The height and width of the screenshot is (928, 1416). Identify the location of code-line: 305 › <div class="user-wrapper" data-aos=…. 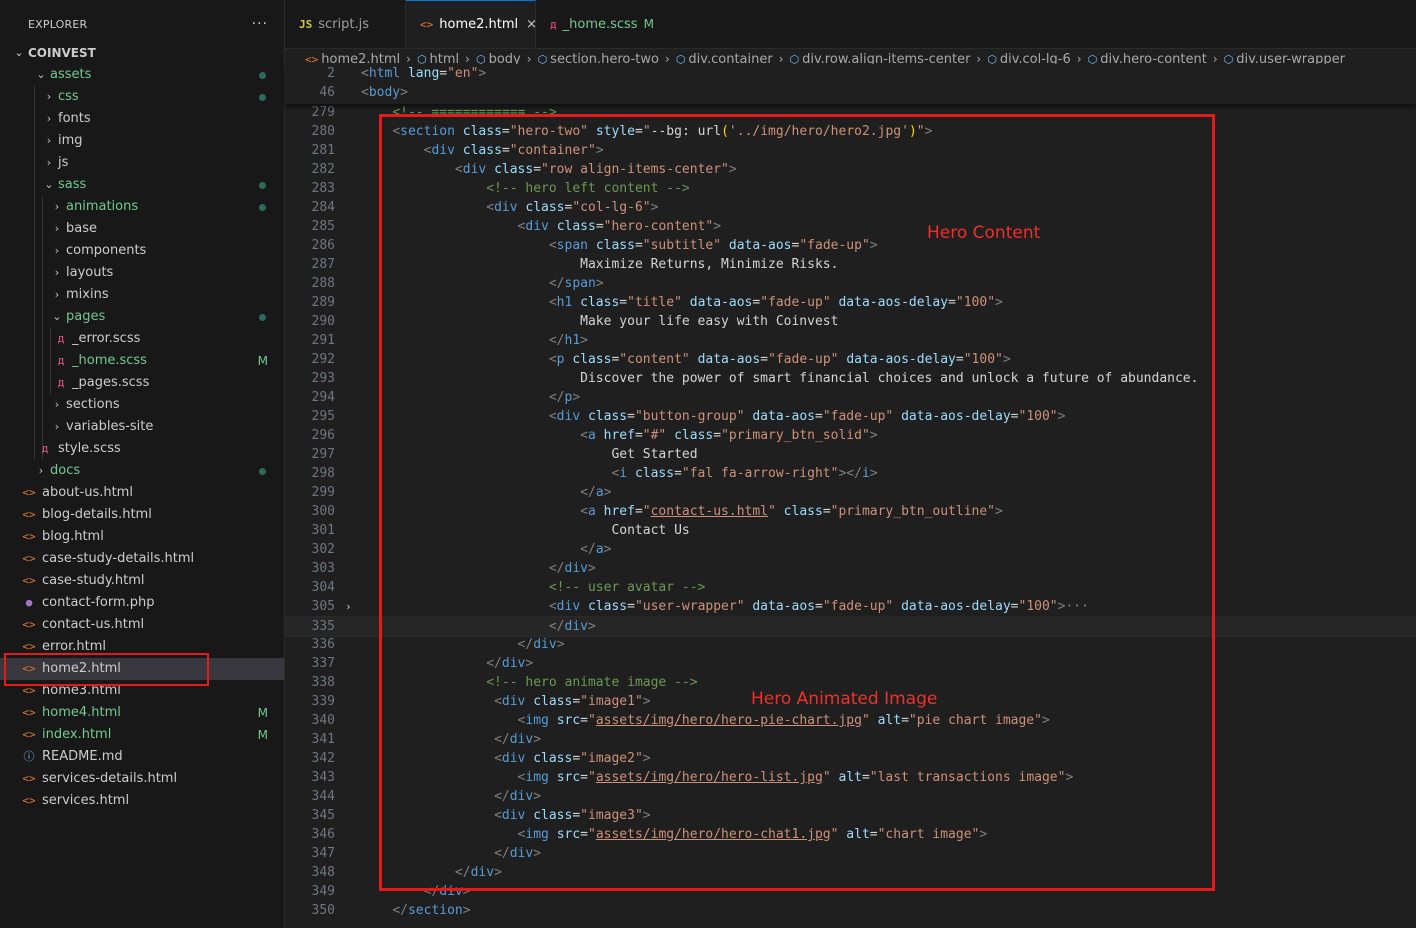
(850, 606).